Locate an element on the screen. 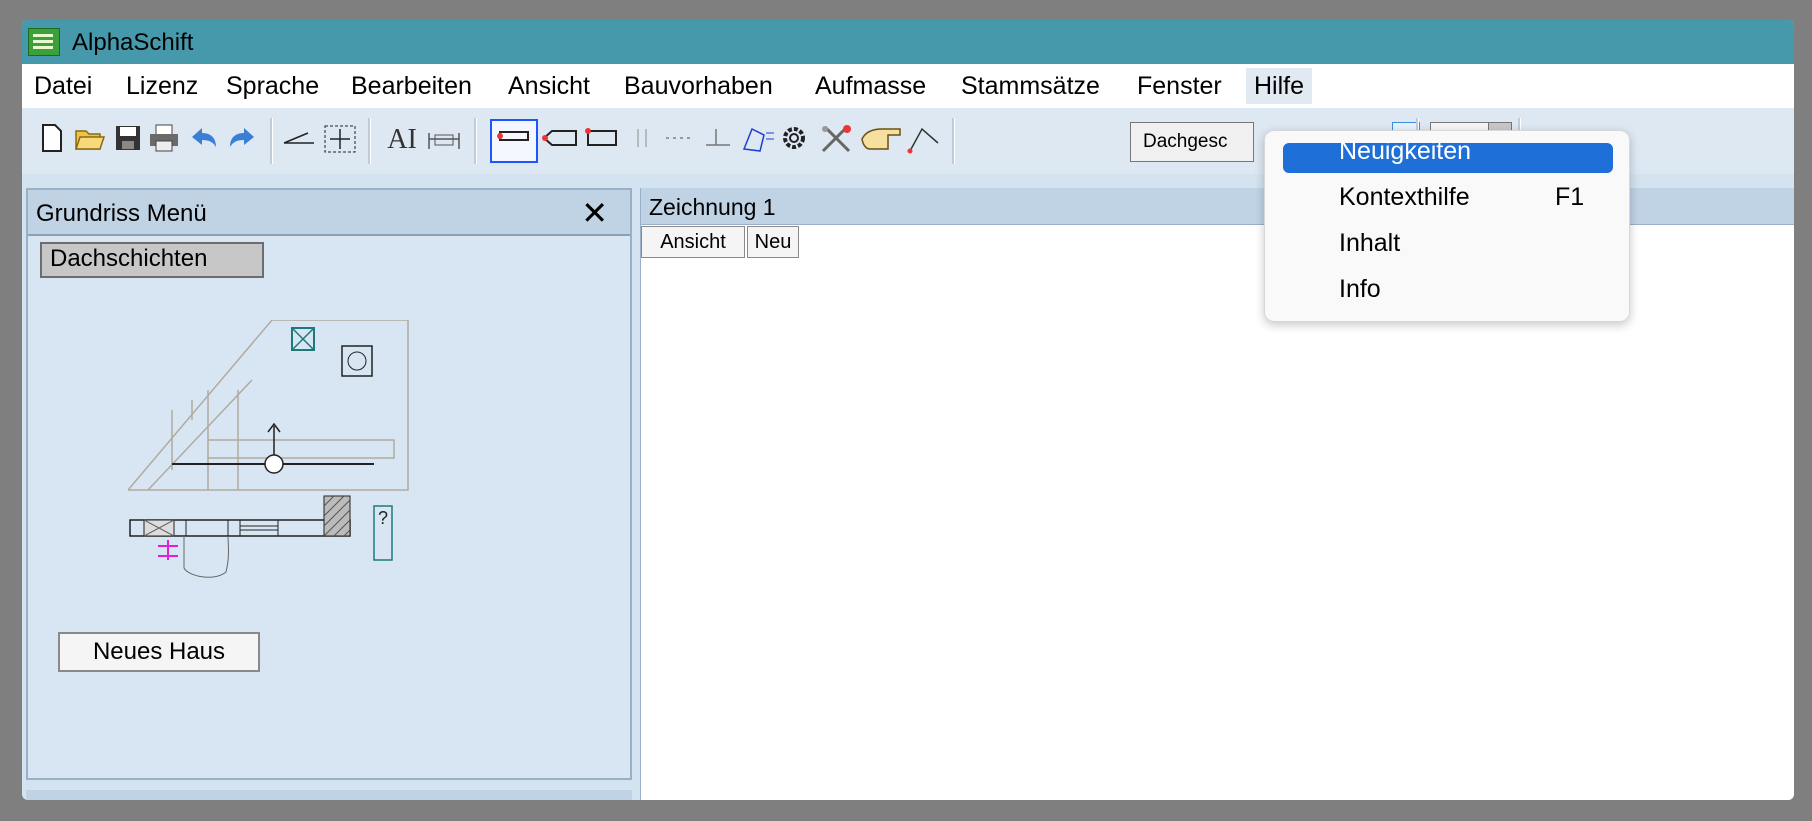  select-beam-icon is located at coordinates (514, 141).